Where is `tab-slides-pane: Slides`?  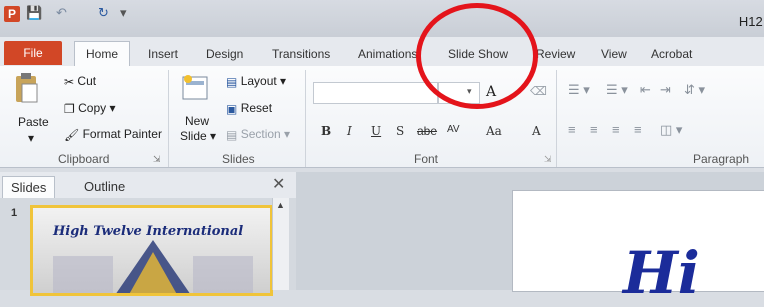
tab-slides-pane: Slides is located at coordinates (29, 187).